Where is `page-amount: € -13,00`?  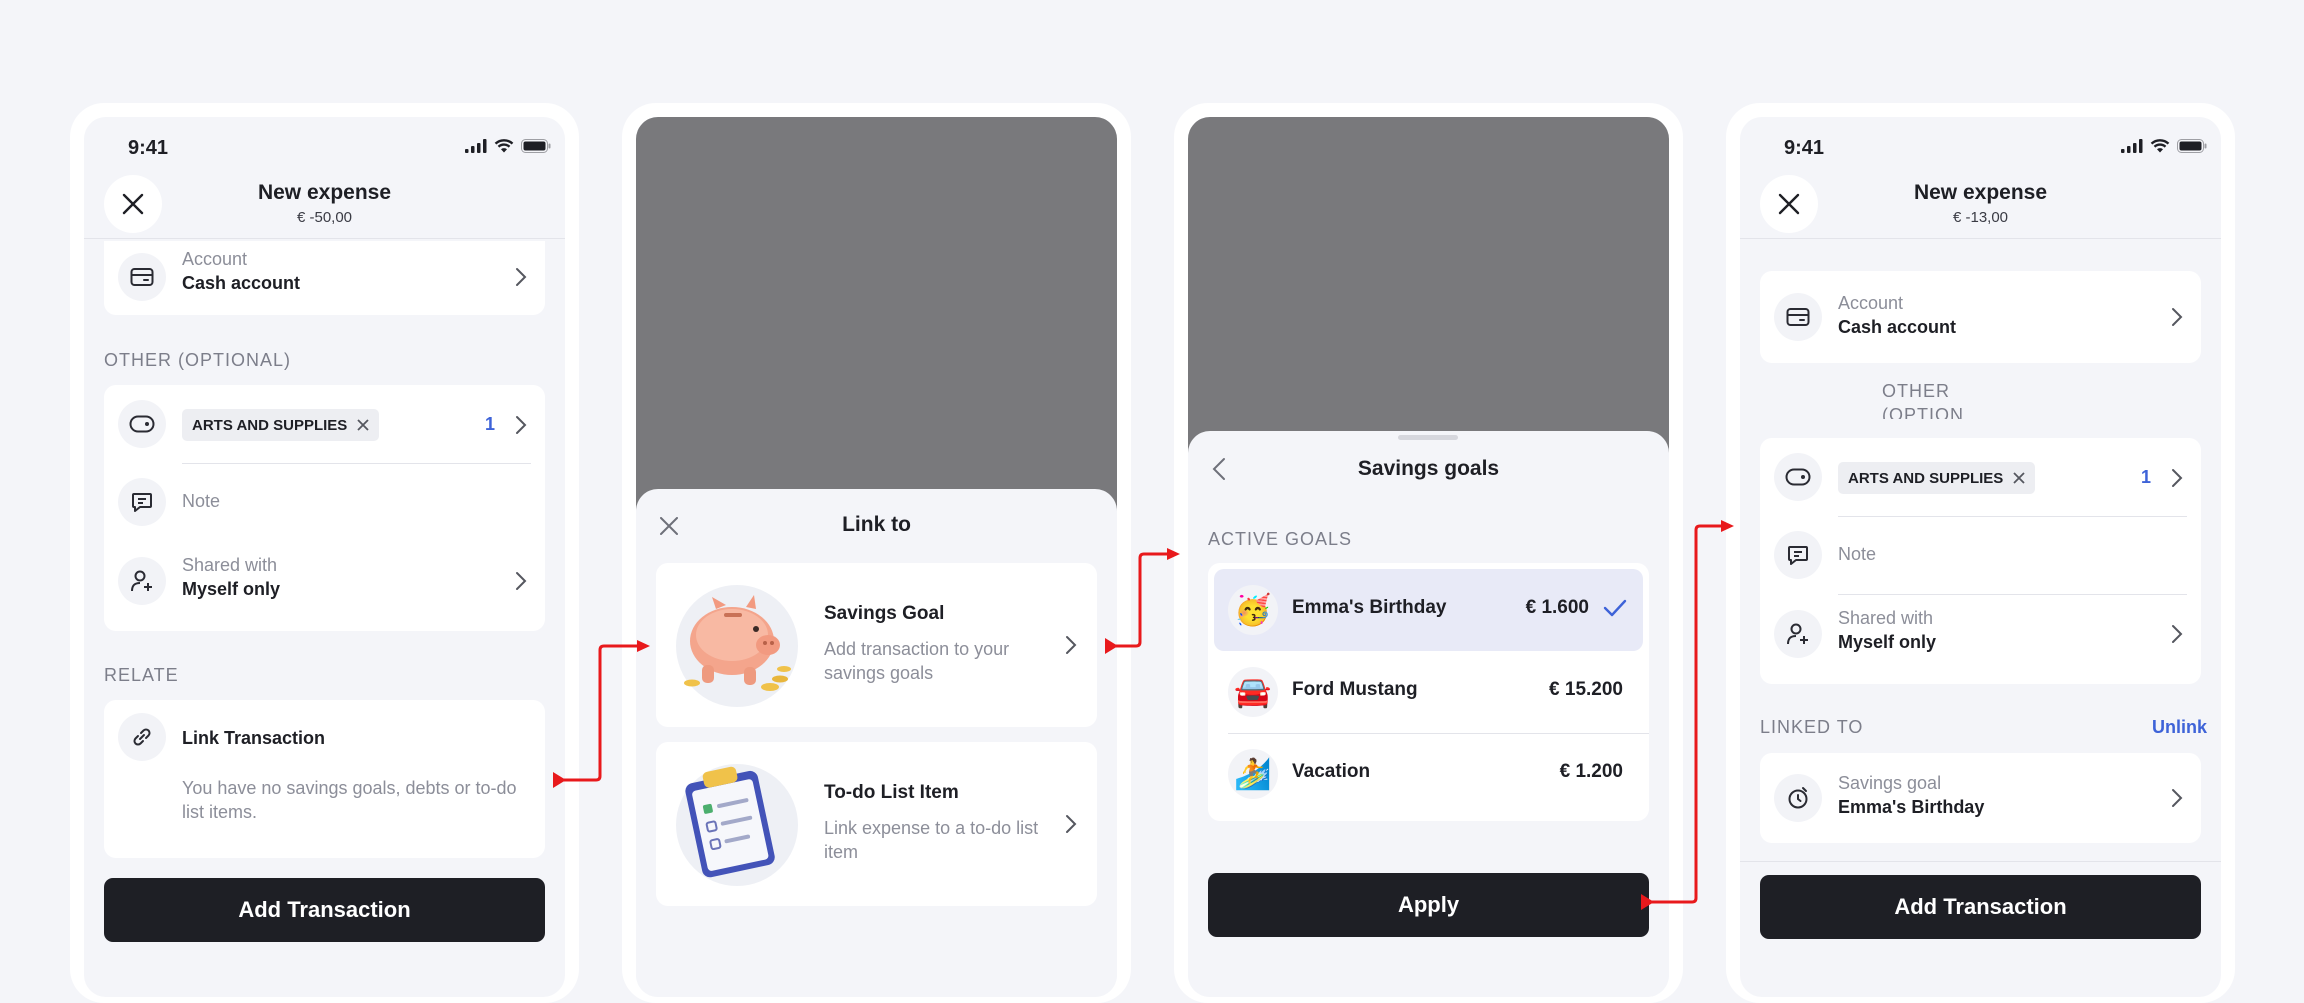 page-amount: € -13,00 is located at coordinates (1980, 217).